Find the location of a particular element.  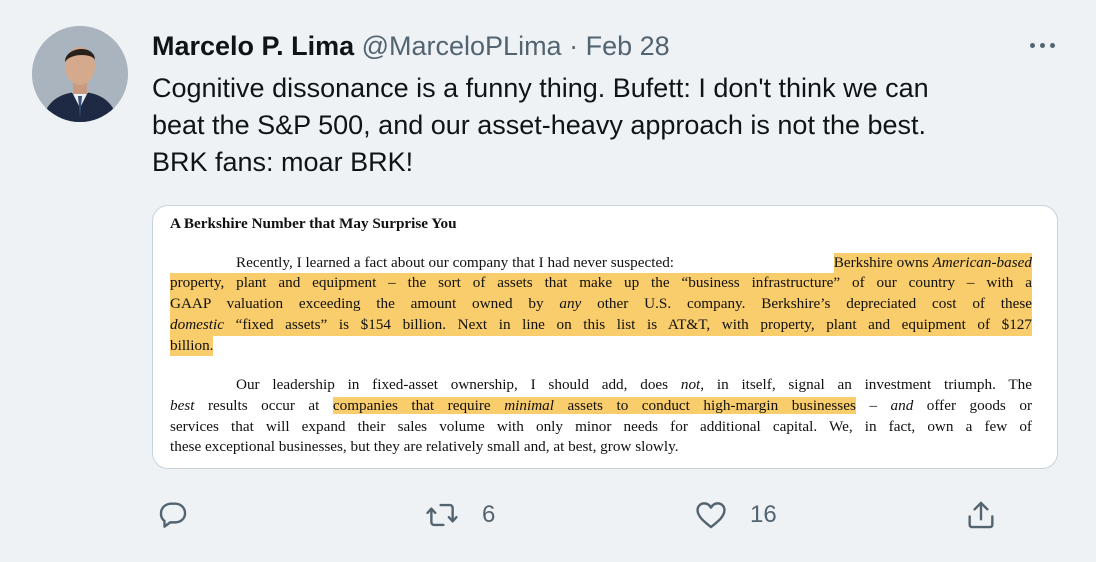

tweet-header: Marcelo P. Lima @MarceloPLima · Feb 28 is located at coordinates (411, 46).